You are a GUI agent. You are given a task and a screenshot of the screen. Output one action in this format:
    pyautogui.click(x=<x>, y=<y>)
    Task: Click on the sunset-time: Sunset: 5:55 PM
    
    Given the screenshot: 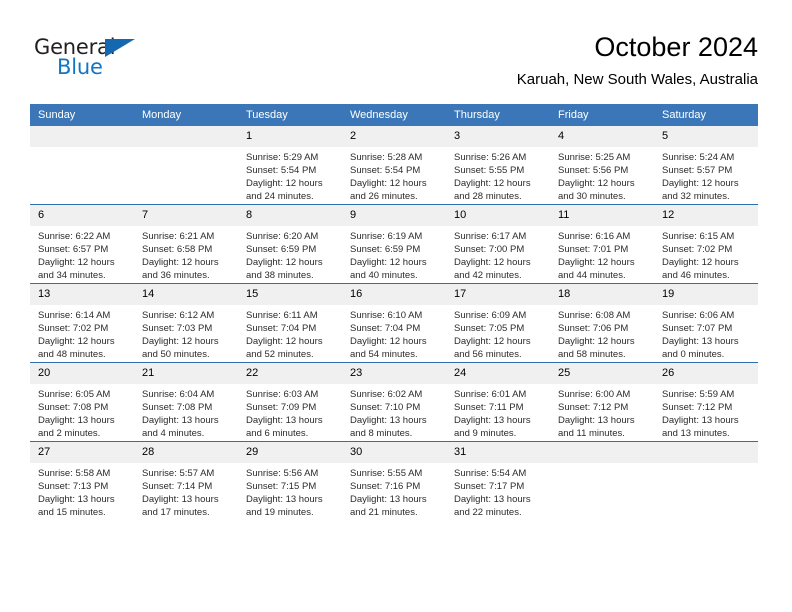 What is the action you would take?
    pyautogui.click(x=489, y=170)
    